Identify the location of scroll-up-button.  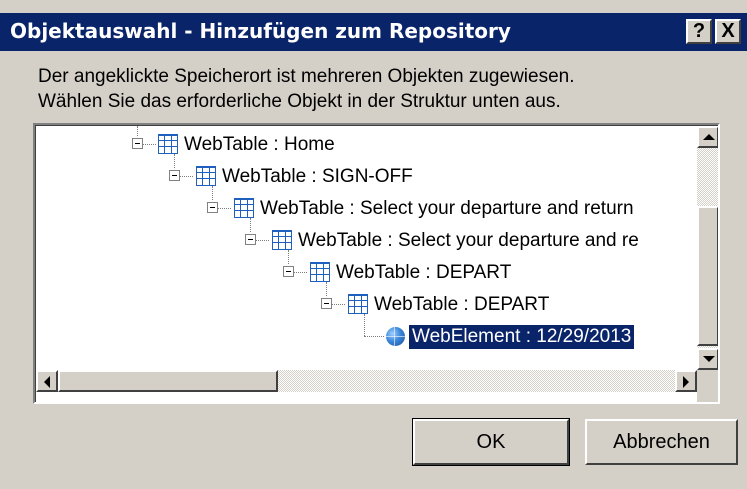
(707, 137).